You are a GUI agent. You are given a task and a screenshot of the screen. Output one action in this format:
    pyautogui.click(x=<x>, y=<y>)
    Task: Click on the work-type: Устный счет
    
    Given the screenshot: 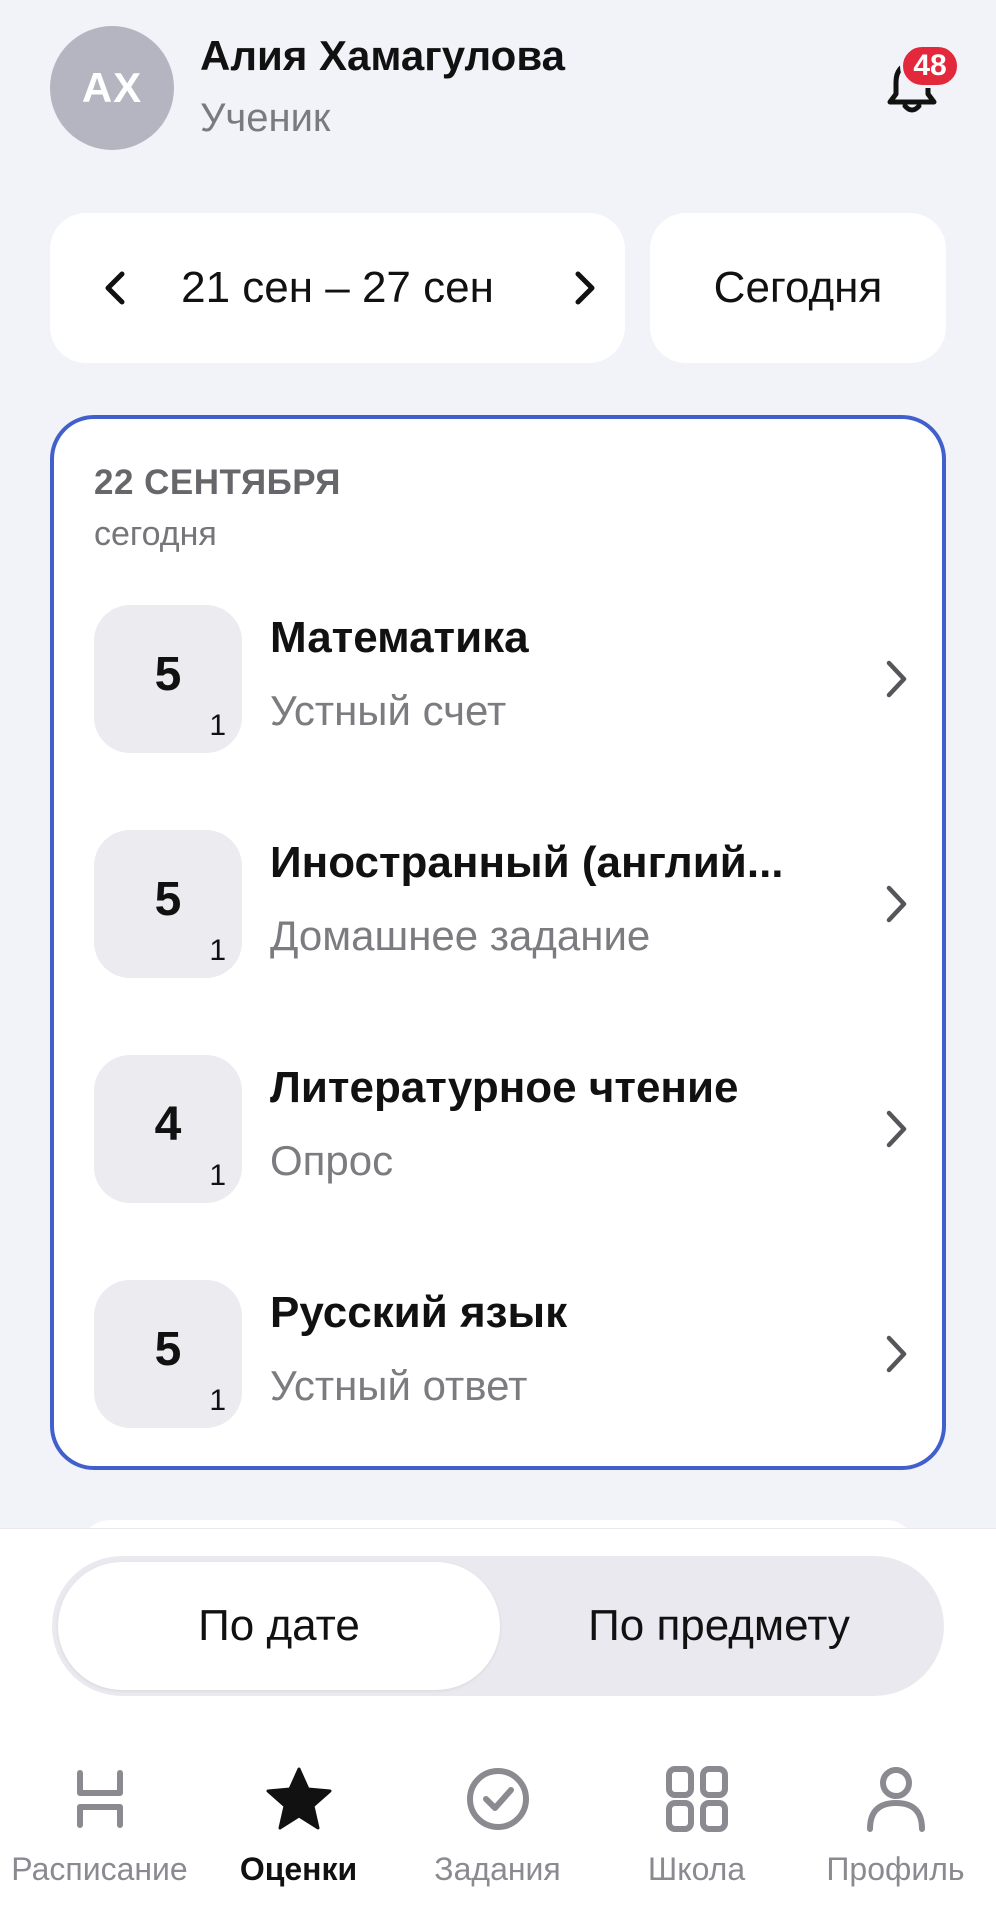 What is the action you would take?
    pyautogui.click(x=388, y=710)
    